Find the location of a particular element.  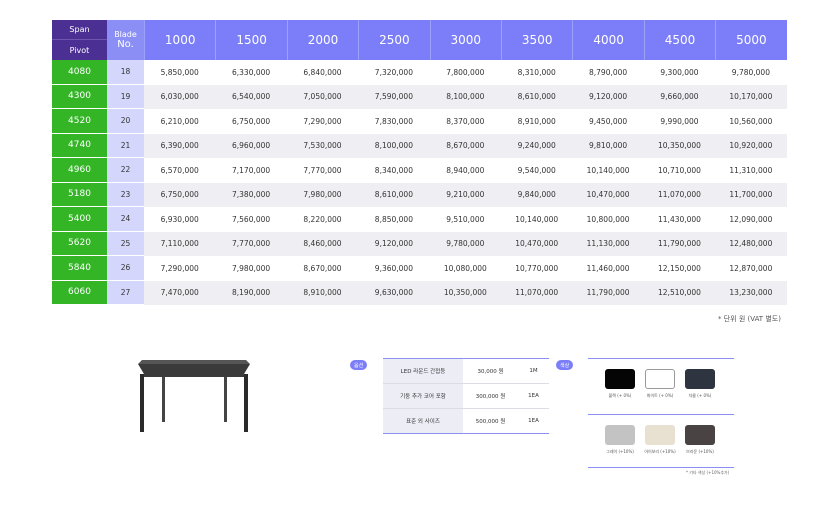

blade-cell: 26 is located at coordinates (125, 268).